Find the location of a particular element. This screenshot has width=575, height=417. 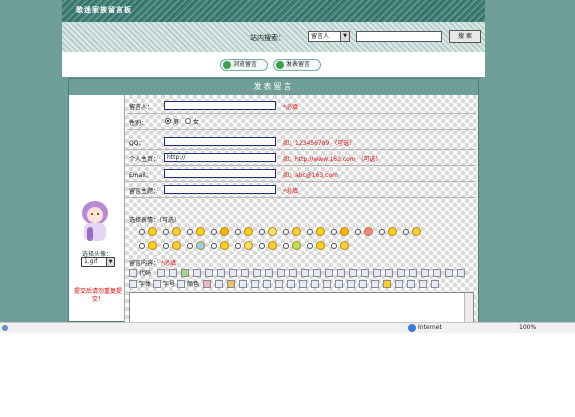

align-center-icon is located at coordinates (365, 273).